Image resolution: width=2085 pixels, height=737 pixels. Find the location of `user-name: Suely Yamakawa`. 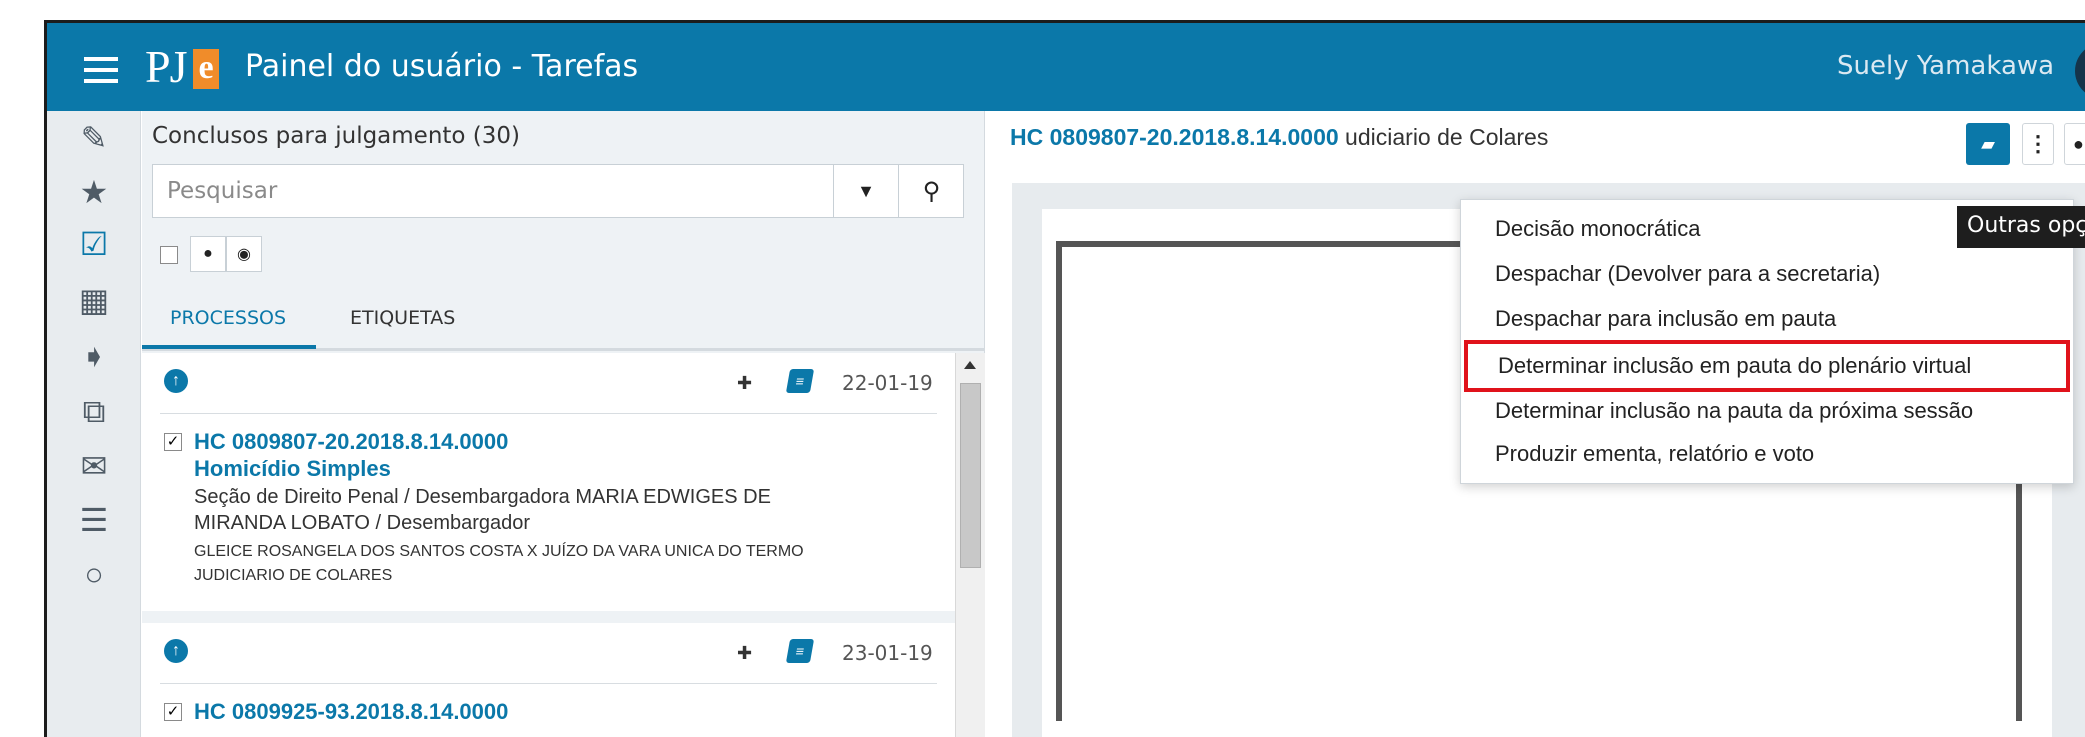

user-name: Suely Yamakawa is located at coordinates (1945, 66).